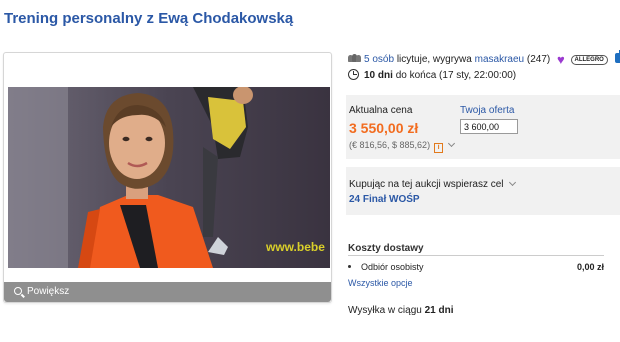 This screenshot has width=620, height=342. What do you see at coordinates (295, 247) in the screenshot?
I see `photo-watermark-text: www.bebe` at bounding box center [295, 247].